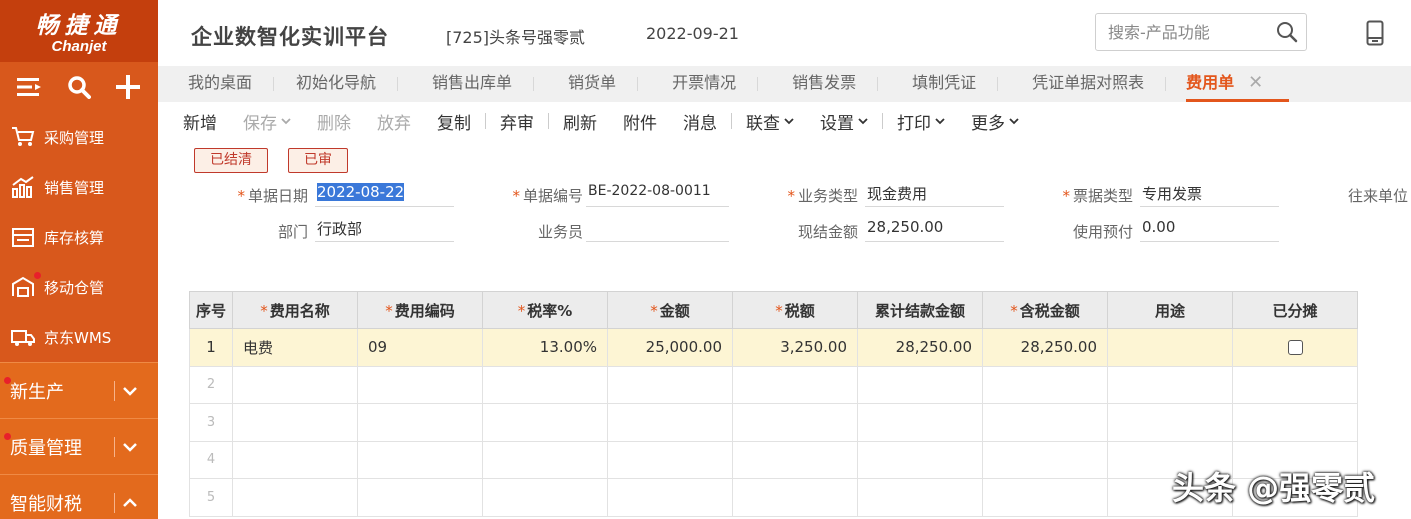 This screenshot has width=1411, height=519. I want to click on menu-collapse-icon, so click(30, 87).